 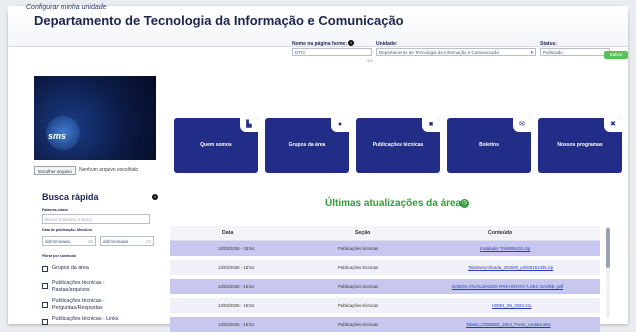 I want to click on filter-option-label: Publicações técnicas - Links, so click(x=85, y=319).